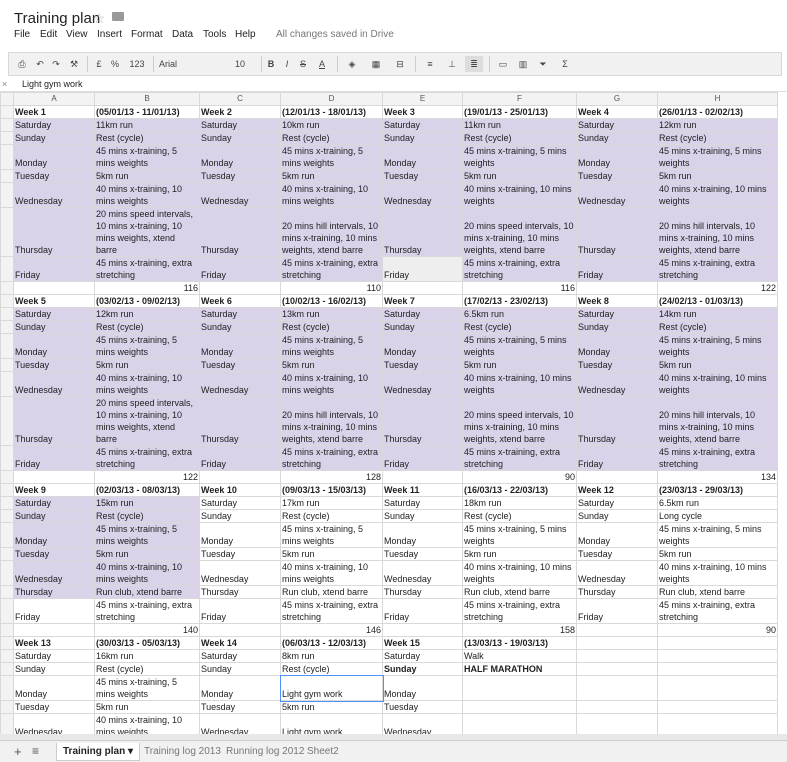  What do you see at coordinates (240, 490) in the screenshot?
I see `cell: Week 10` at bounding box center [240, 490].